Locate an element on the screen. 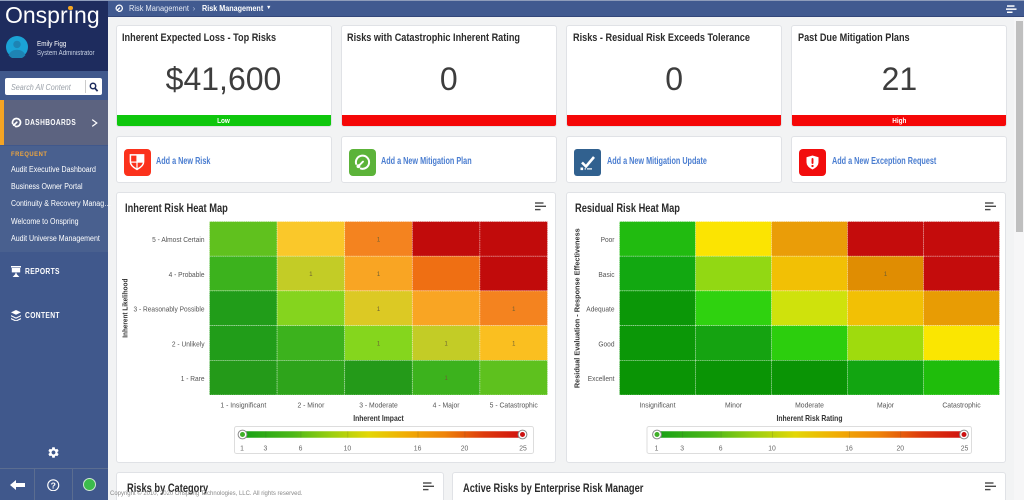 This screenshot has width=1024, height=500. svg-text: 5 - Catastrophic is located at coordinates (513, 405).